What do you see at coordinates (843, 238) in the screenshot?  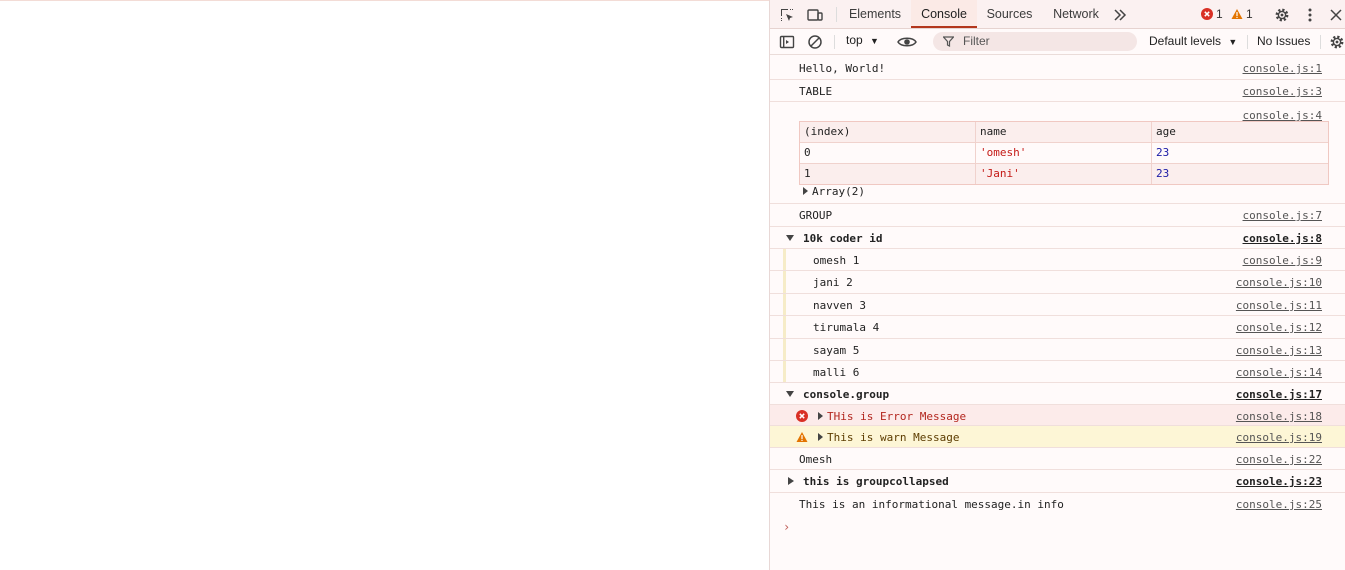 I see `group-title: 10k coder id` at bounding box center [843, 238].